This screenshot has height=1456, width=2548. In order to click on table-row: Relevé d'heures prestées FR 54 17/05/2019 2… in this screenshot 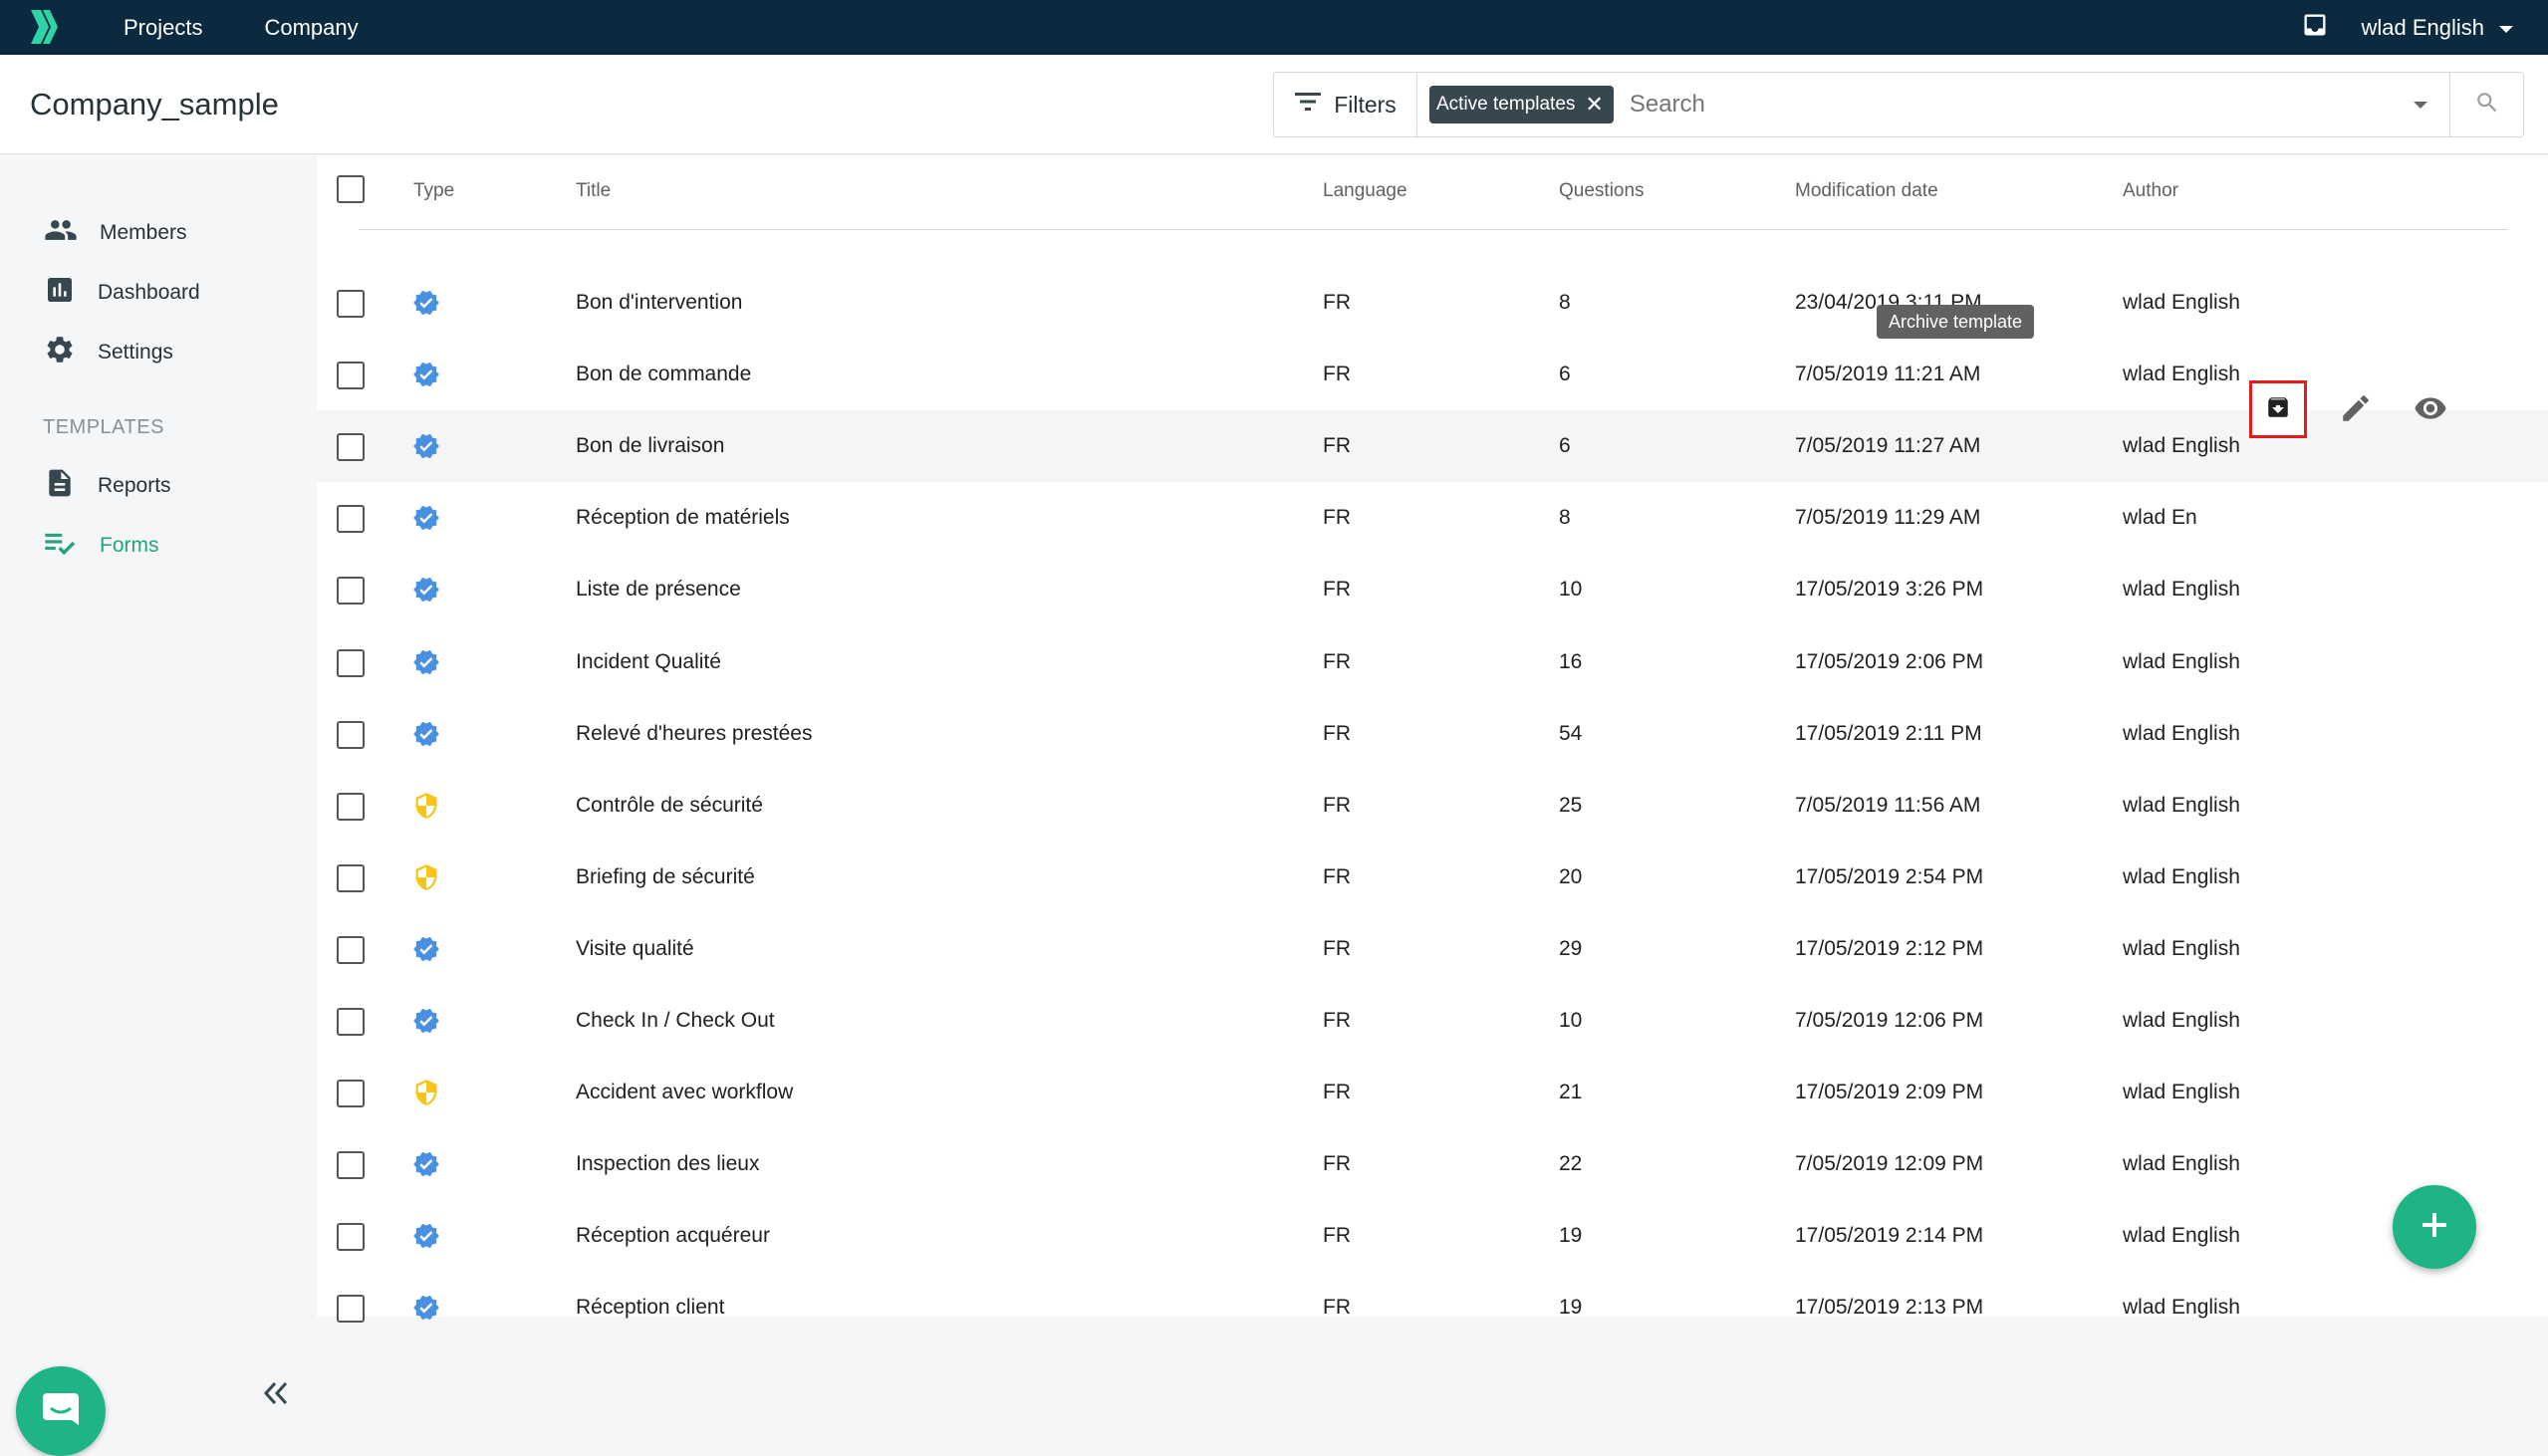, I will do `click(1433, 734)`.